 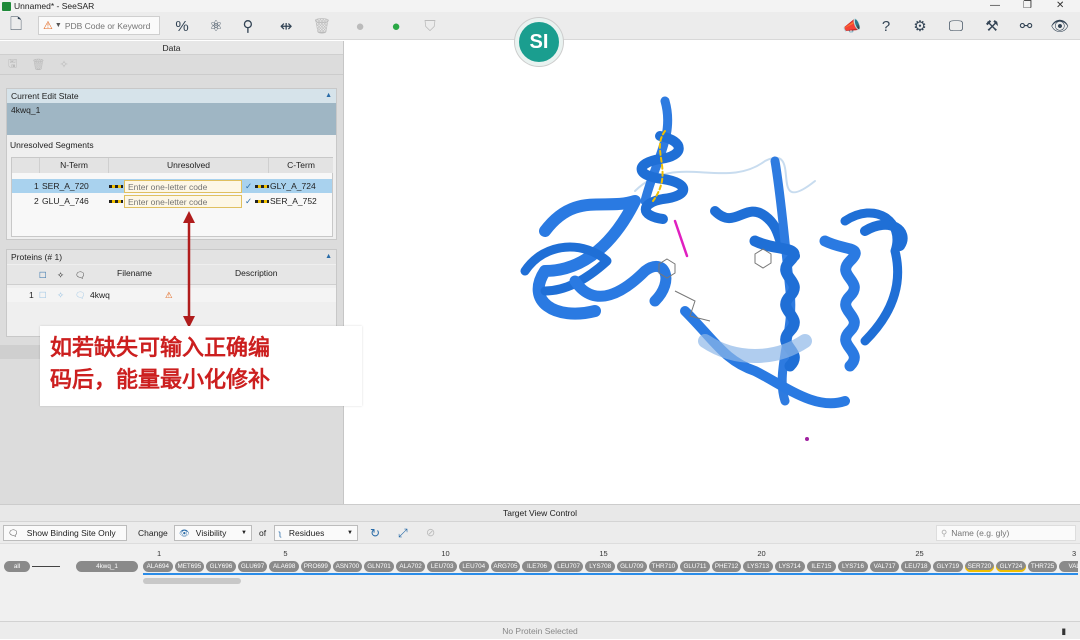 What do you see at coordinates (189, 165) in the screenshot?
I see `unresolved-column-header: Unresolved` at bounding box center [189, 165].